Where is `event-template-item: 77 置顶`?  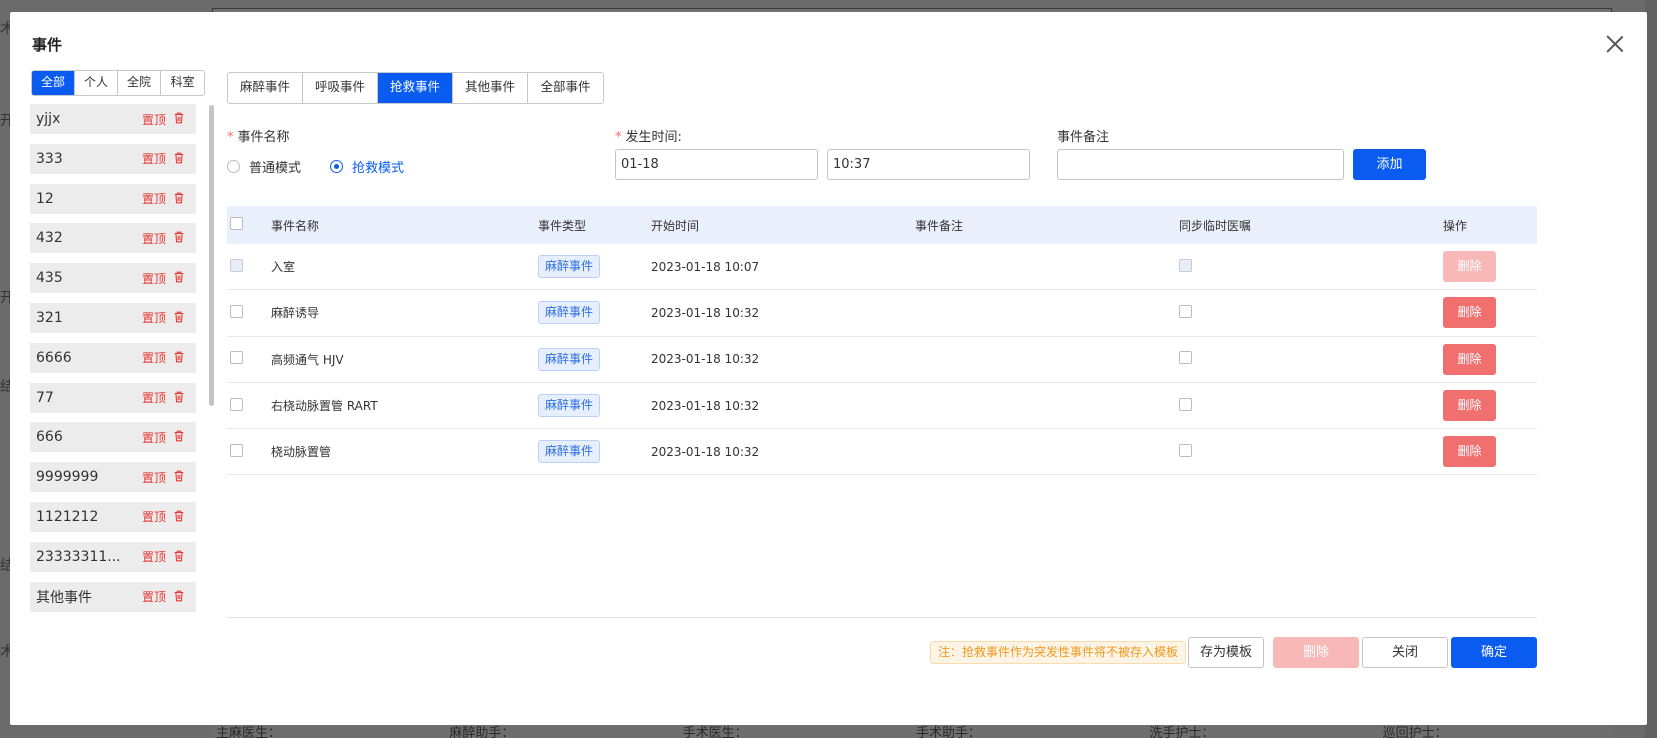 event-template-item: 77 置顶 is located at coordinates (113, 397).